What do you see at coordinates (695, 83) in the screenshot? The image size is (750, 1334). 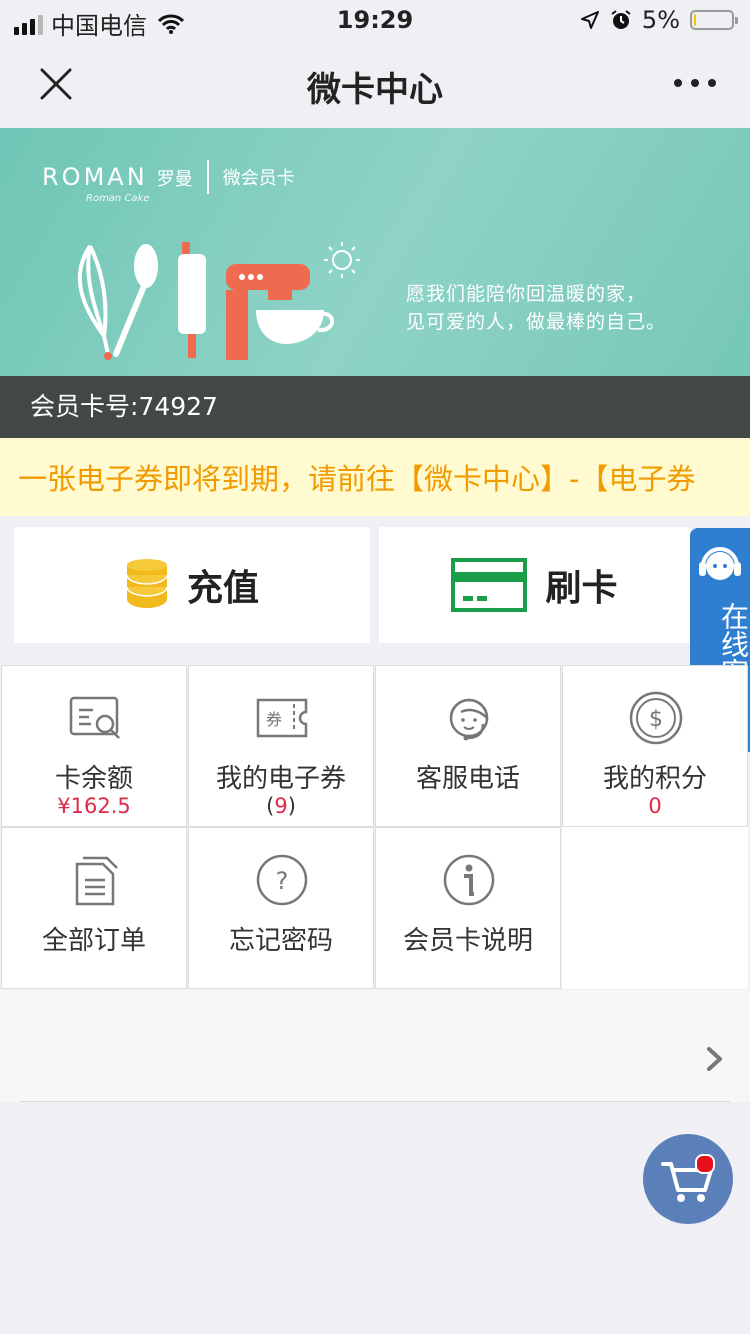 I see `more-icon` at bounding box center [695, 83].